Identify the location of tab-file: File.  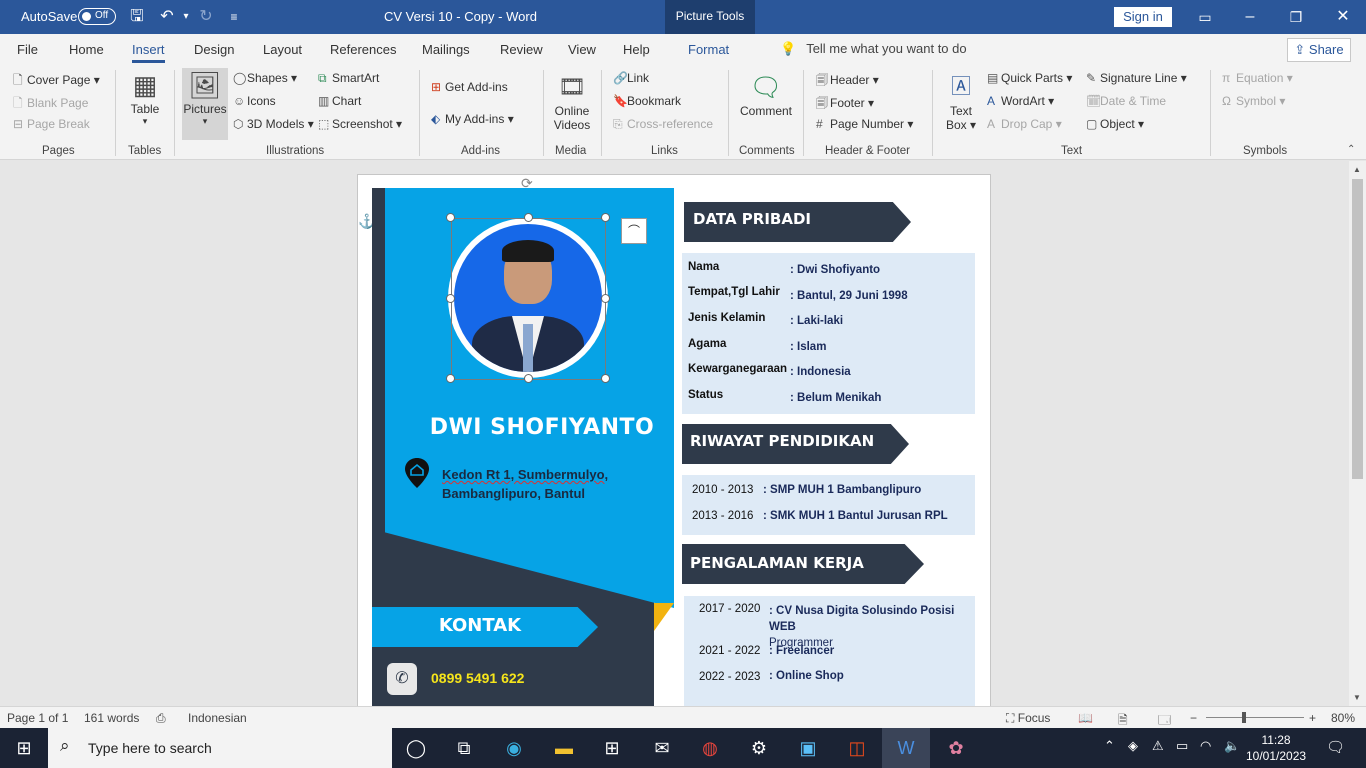
(27, 49).